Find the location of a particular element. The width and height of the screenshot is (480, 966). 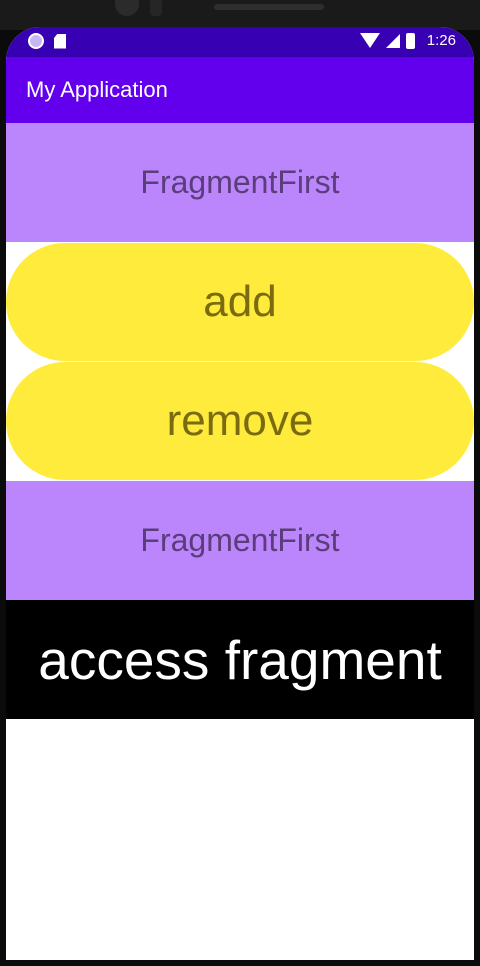

fragment-first-bottom: FragmentFirst is located at coordinates (240, 540).